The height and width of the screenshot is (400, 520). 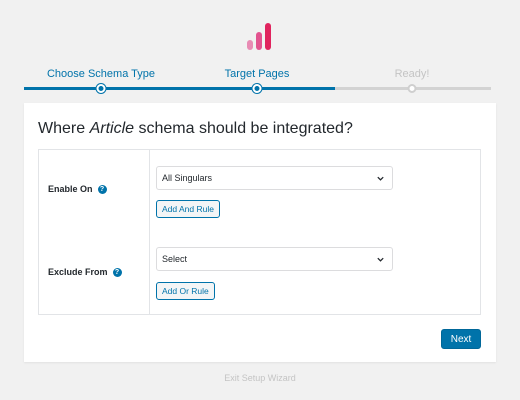 What do you see at coordinates (274, 259) in the screenshot?
I see `exclude-from-select: Select` at bounding box center [274, 259].